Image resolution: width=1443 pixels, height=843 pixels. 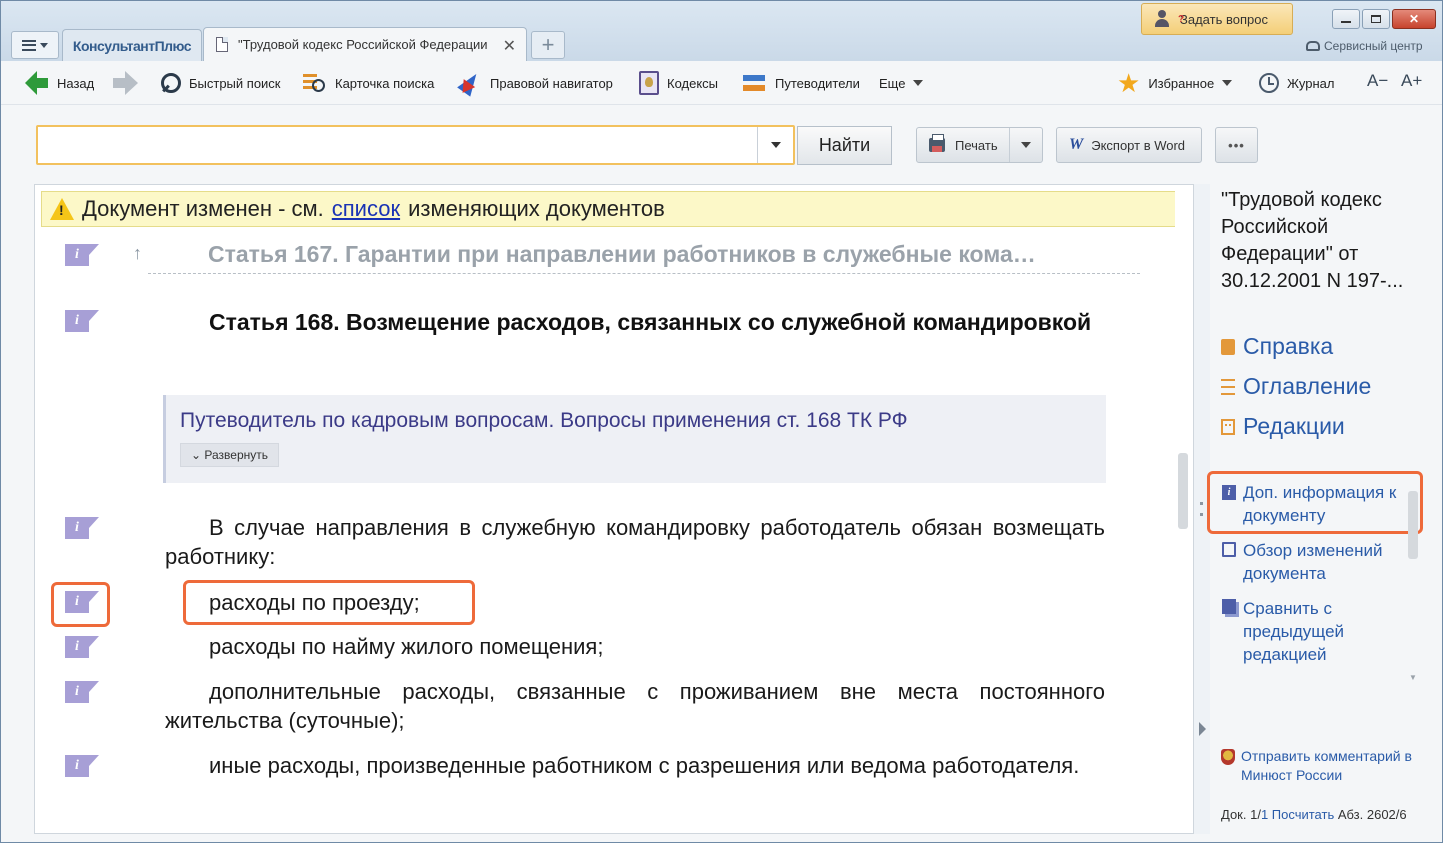 What do you see at coordinates (1283, 426) in the screenshot?
I see `editions-link: Редакции` at bounding box center [1283, 426].